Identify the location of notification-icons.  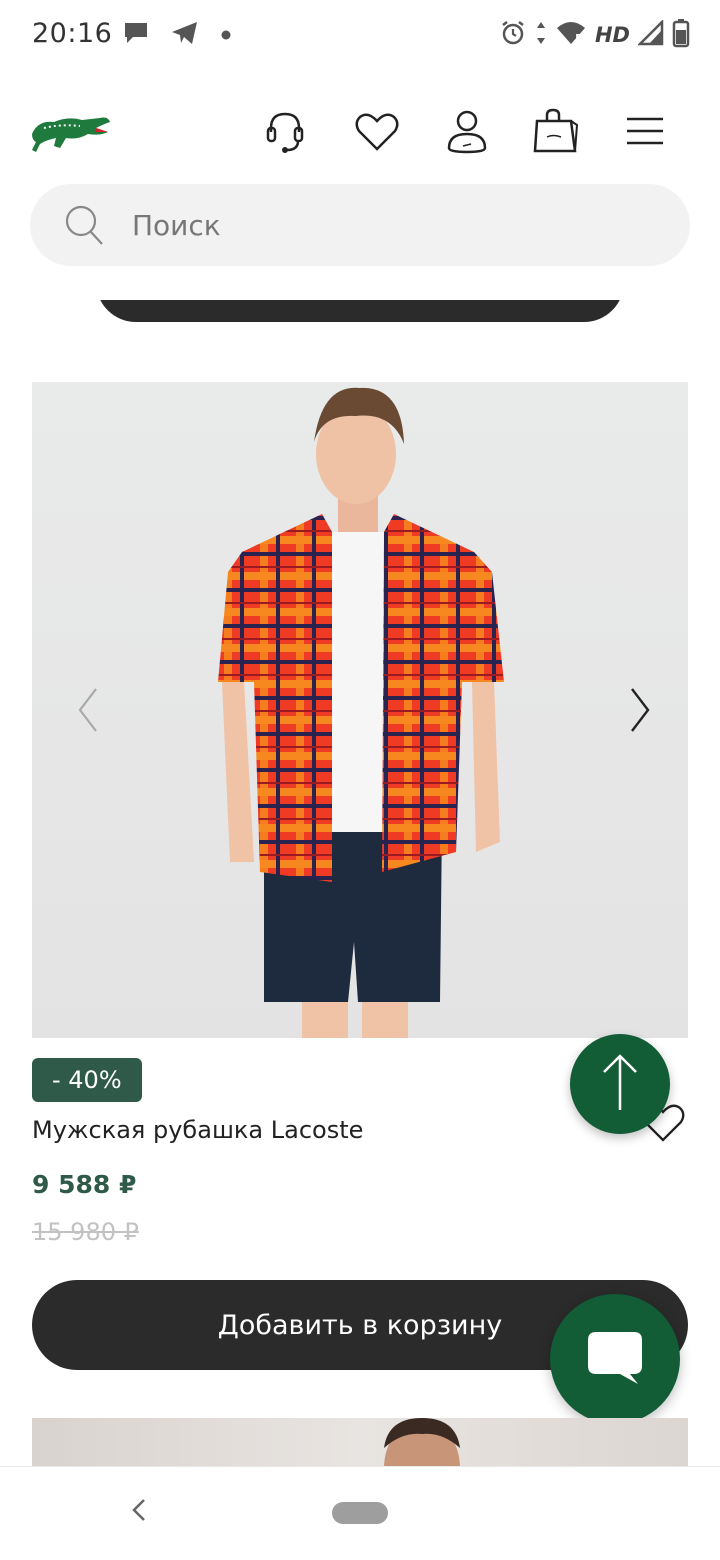
(177, 35).